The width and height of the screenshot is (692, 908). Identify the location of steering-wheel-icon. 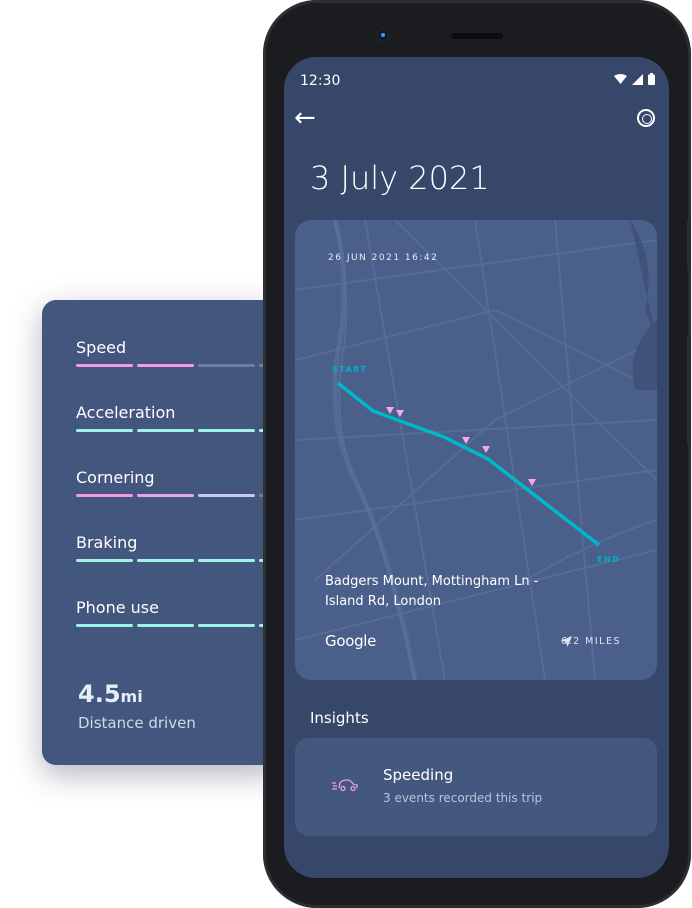
(646, 118).